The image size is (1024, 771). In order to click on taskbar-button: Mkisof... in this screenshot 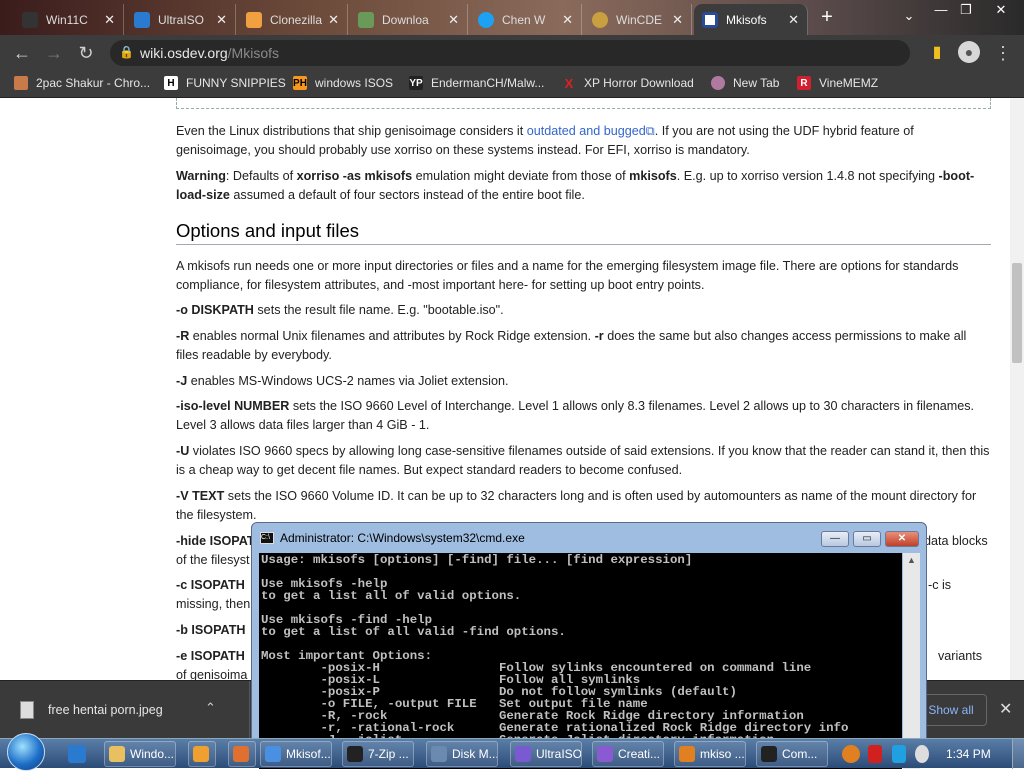, I will do `click(296, 754)`.